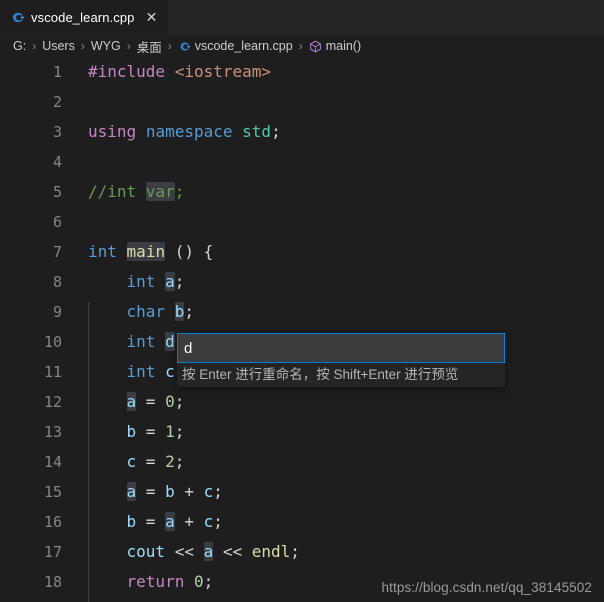 The image size is (604, 602). I want to click on token: namespace, so click(189, 131).